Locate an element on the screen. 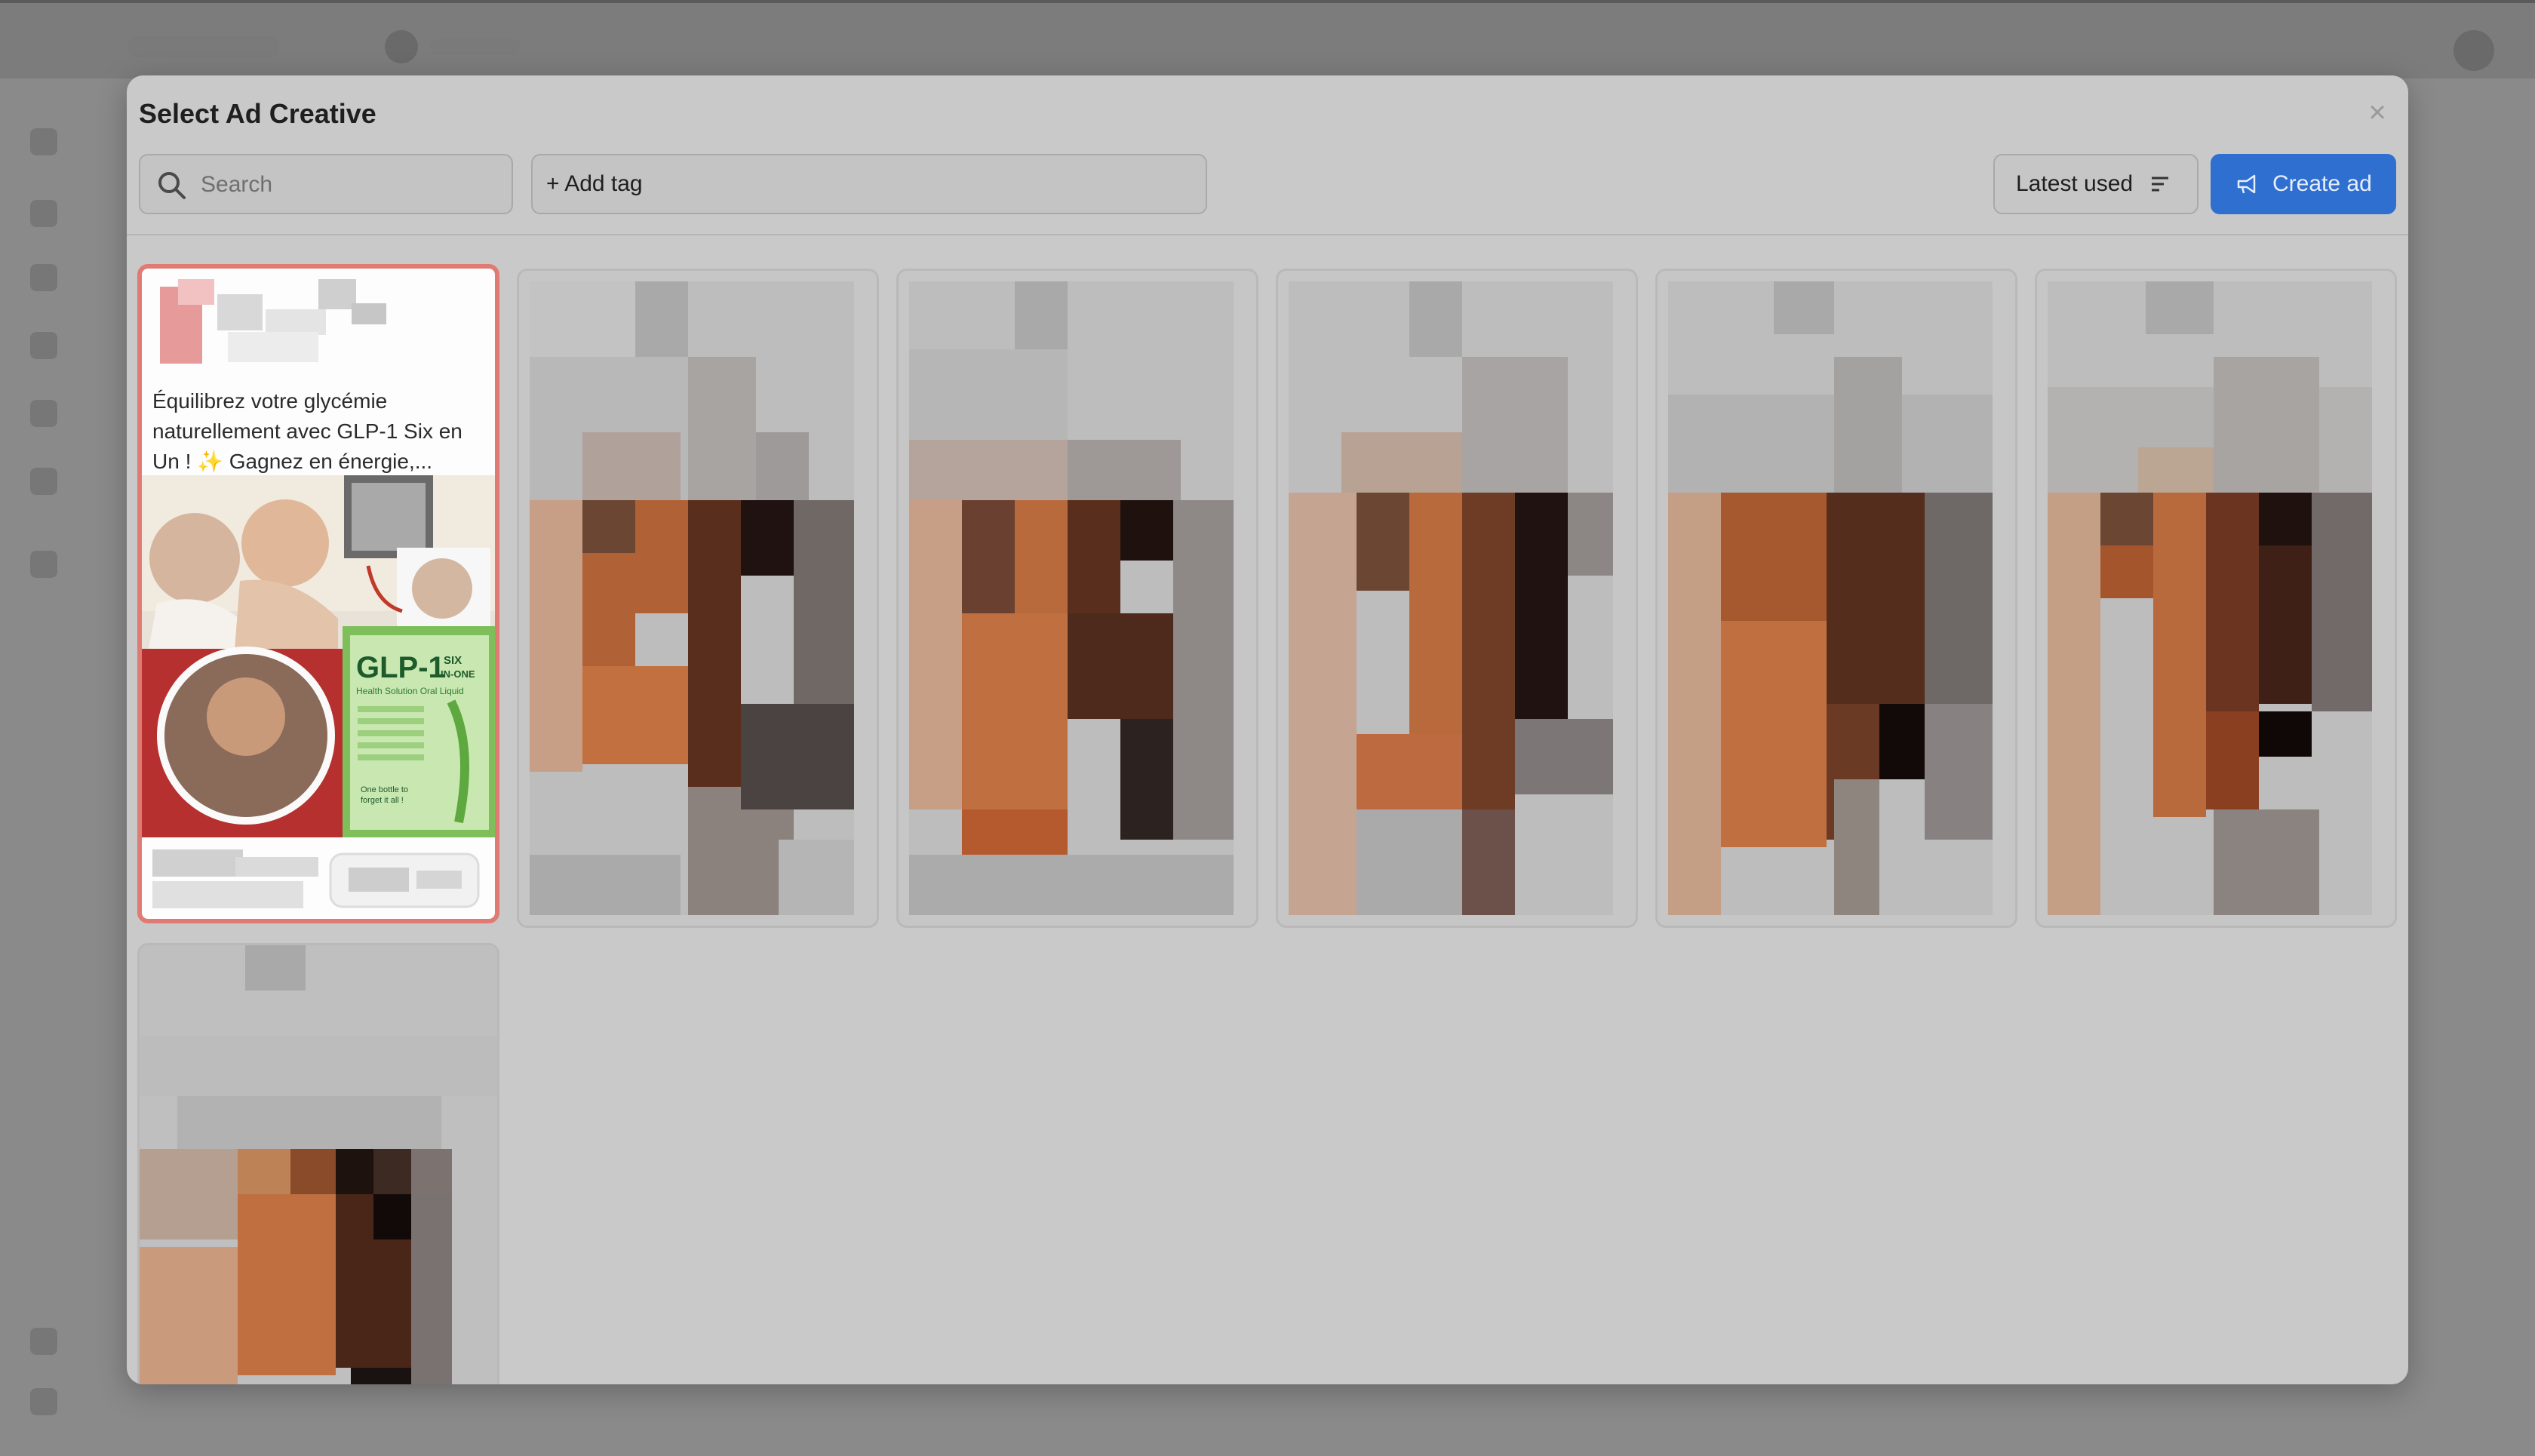 This screenshot has height=1456, width=2535. product-slogan-line2: forget it all ! is located at coordinates (382, 800).